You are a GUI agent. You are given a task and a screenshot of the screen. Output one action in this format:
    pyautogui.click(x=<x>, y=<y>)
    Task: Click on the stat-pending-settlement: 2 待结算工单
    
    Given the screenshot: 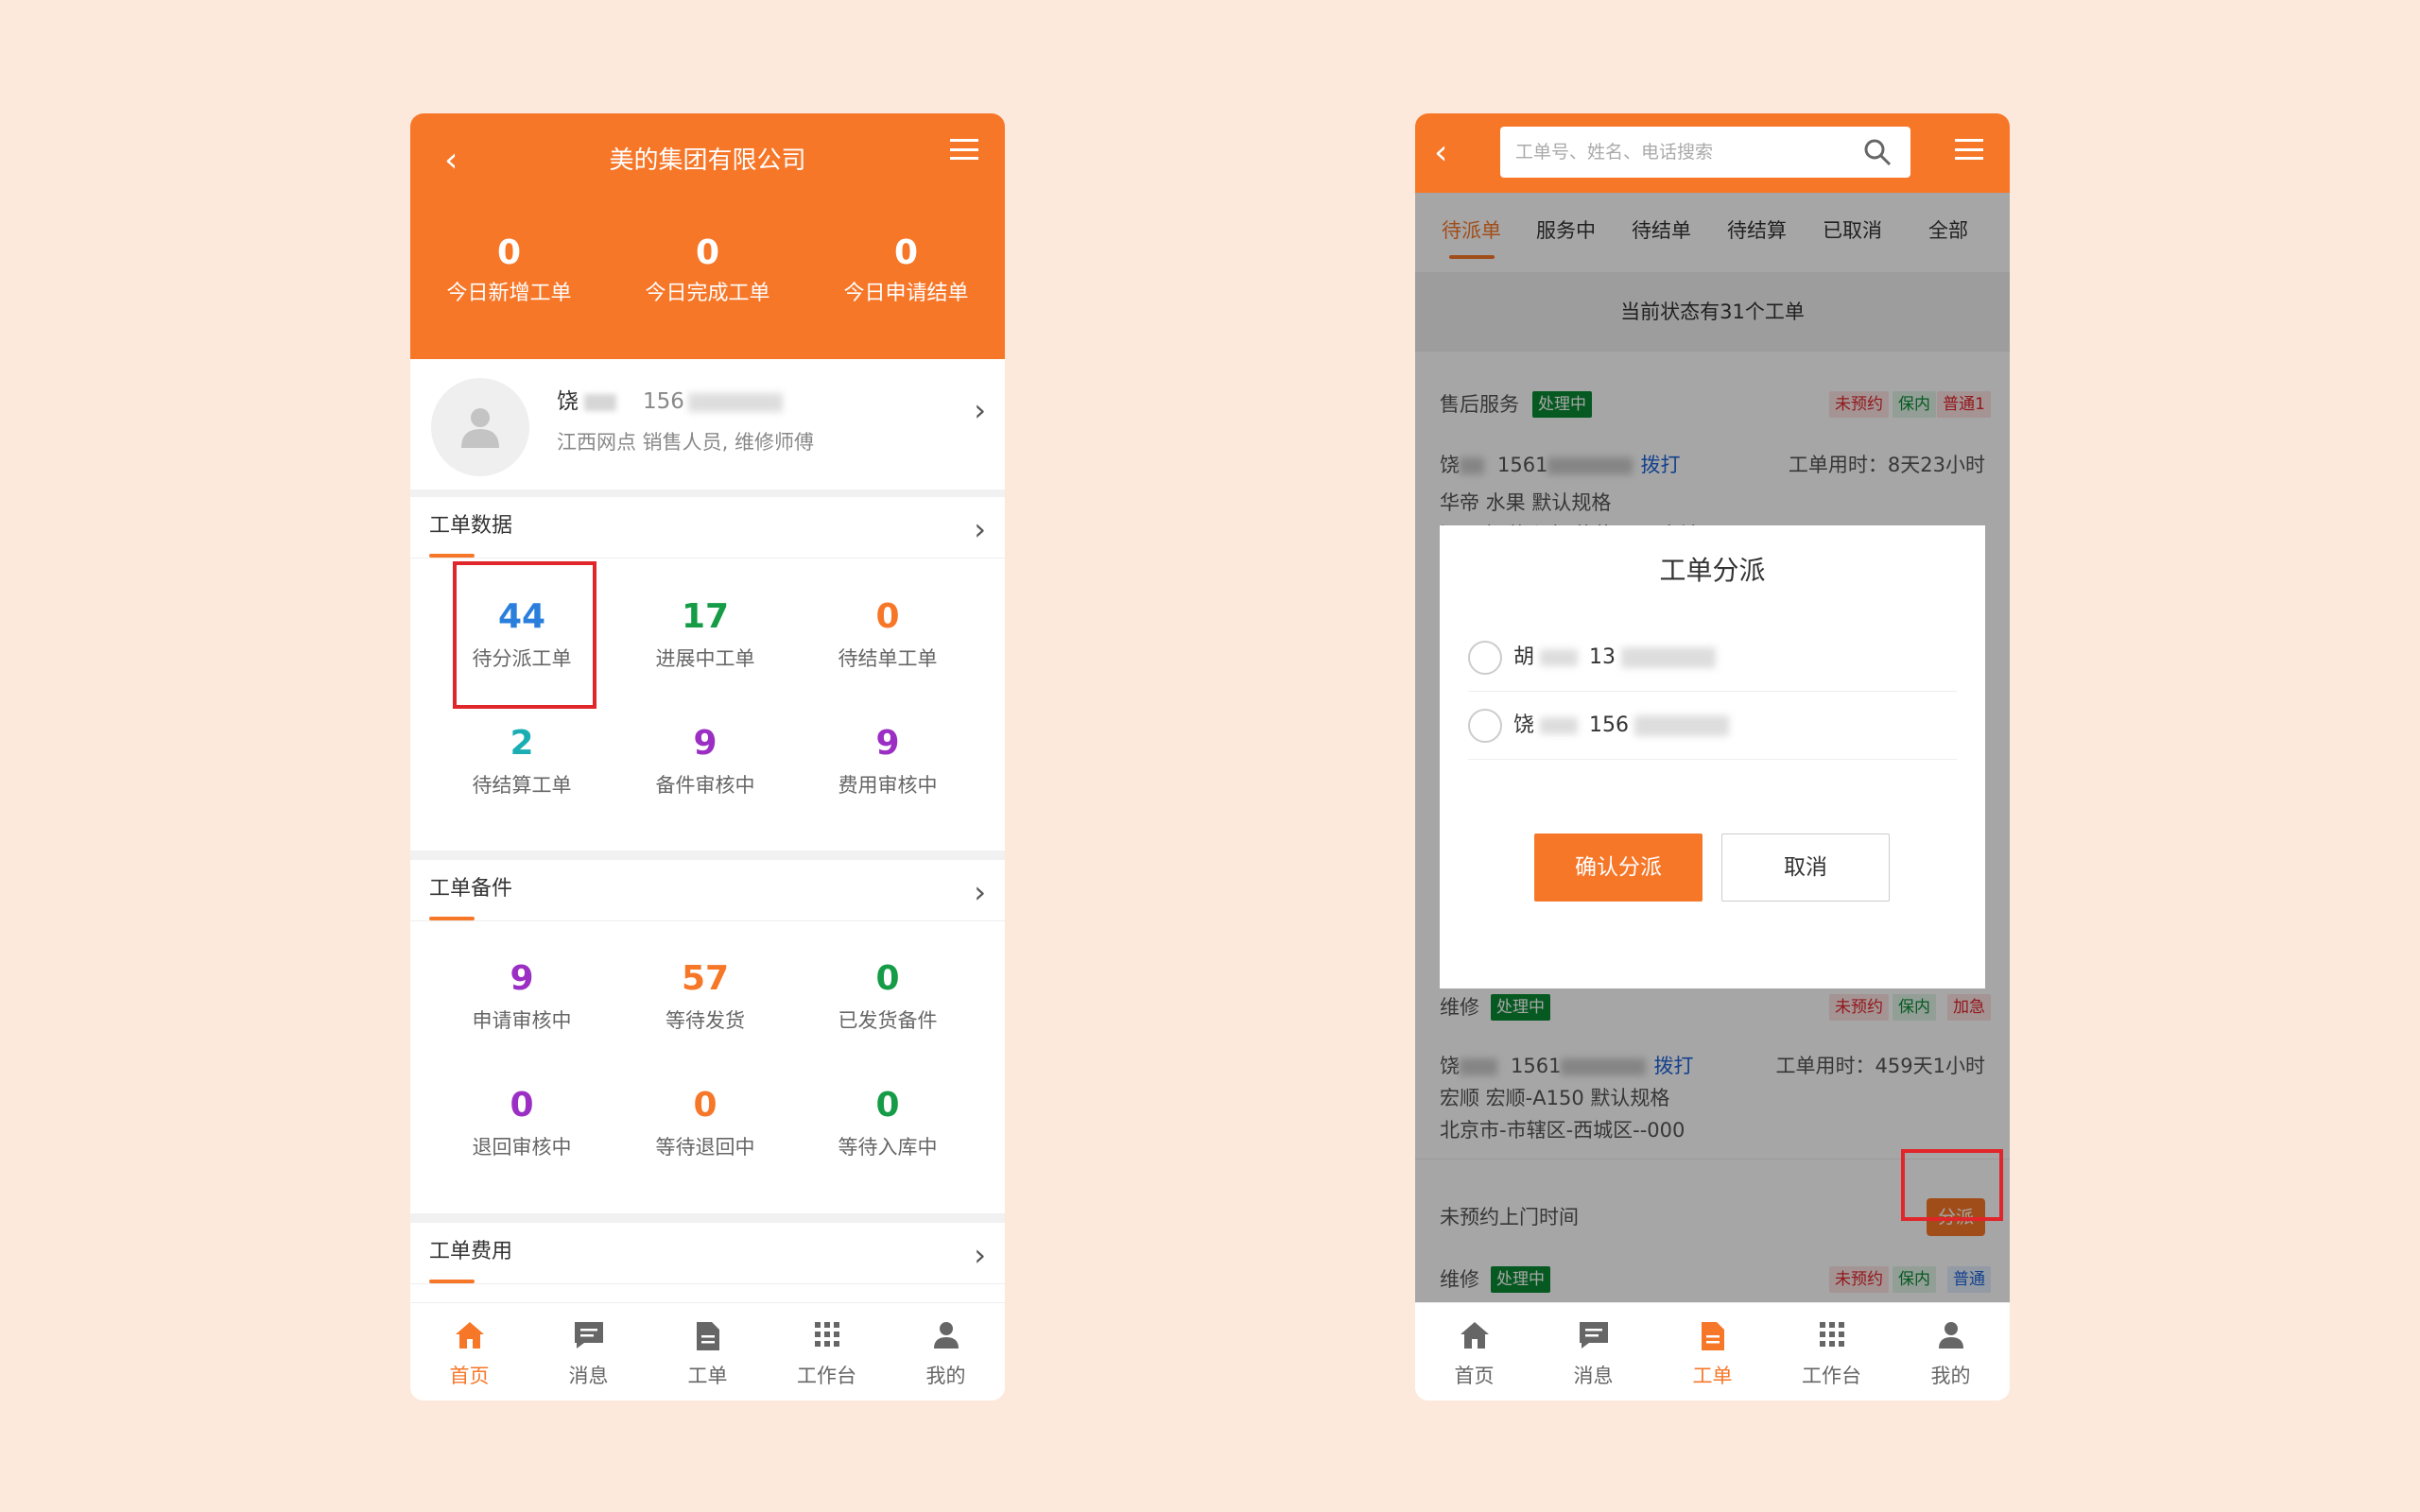 What is the action you would take?
    pyautogui.click(x=521, y=761)
    